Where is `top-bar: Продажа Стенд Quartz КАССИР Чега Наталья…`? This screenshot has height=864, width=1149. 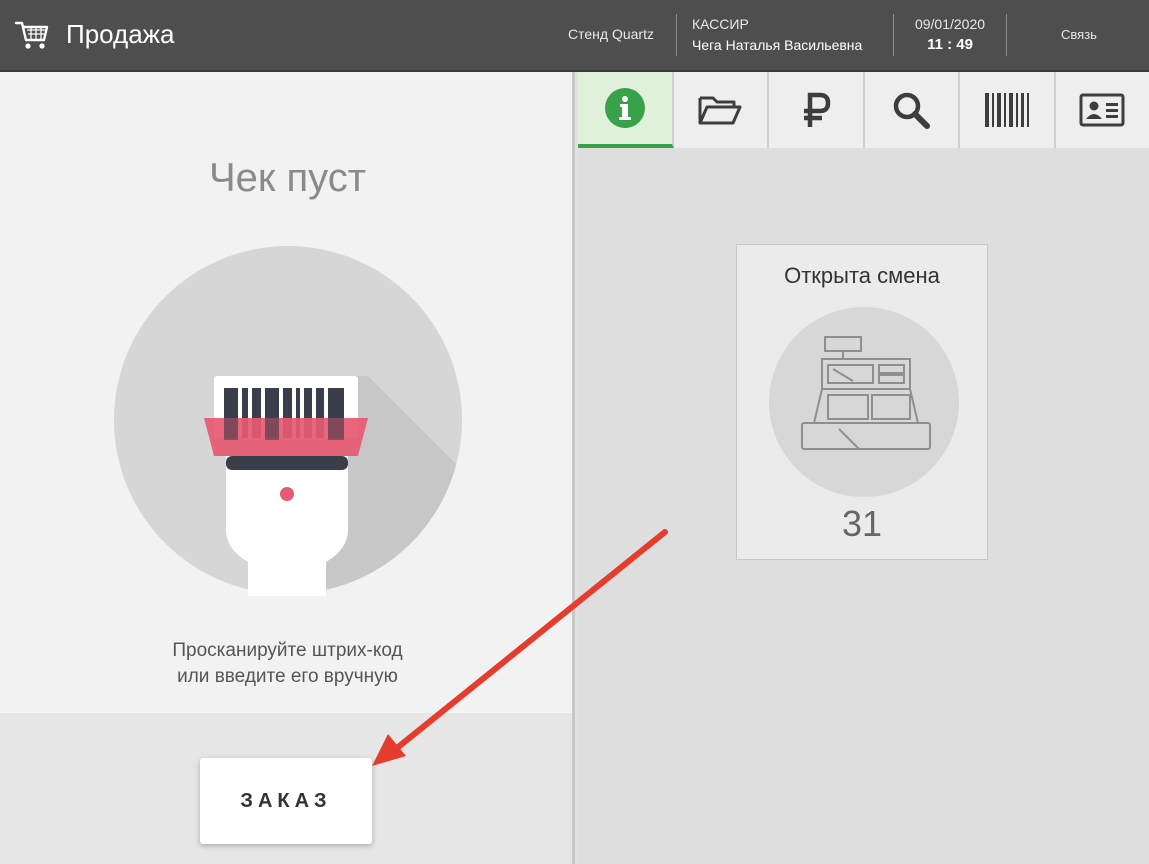
top-bar: Продажа Стенд Quartz КАССИР Чега Наталья… is located at coordinates (574, 36).